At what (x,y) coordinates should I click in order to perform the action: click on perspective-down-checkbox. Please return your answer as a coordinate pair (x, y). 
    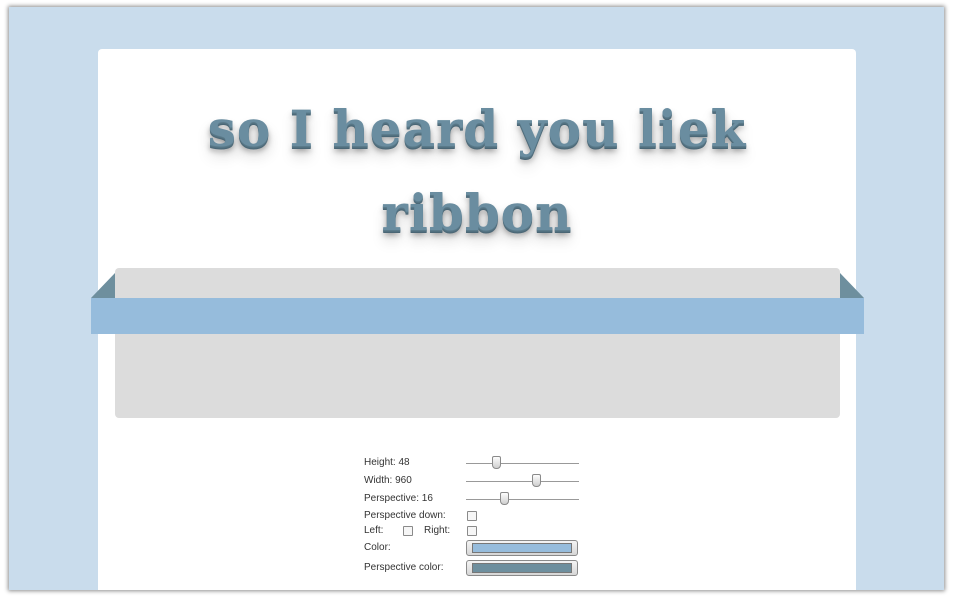
    Looking at the image, I should click on (472, 516).